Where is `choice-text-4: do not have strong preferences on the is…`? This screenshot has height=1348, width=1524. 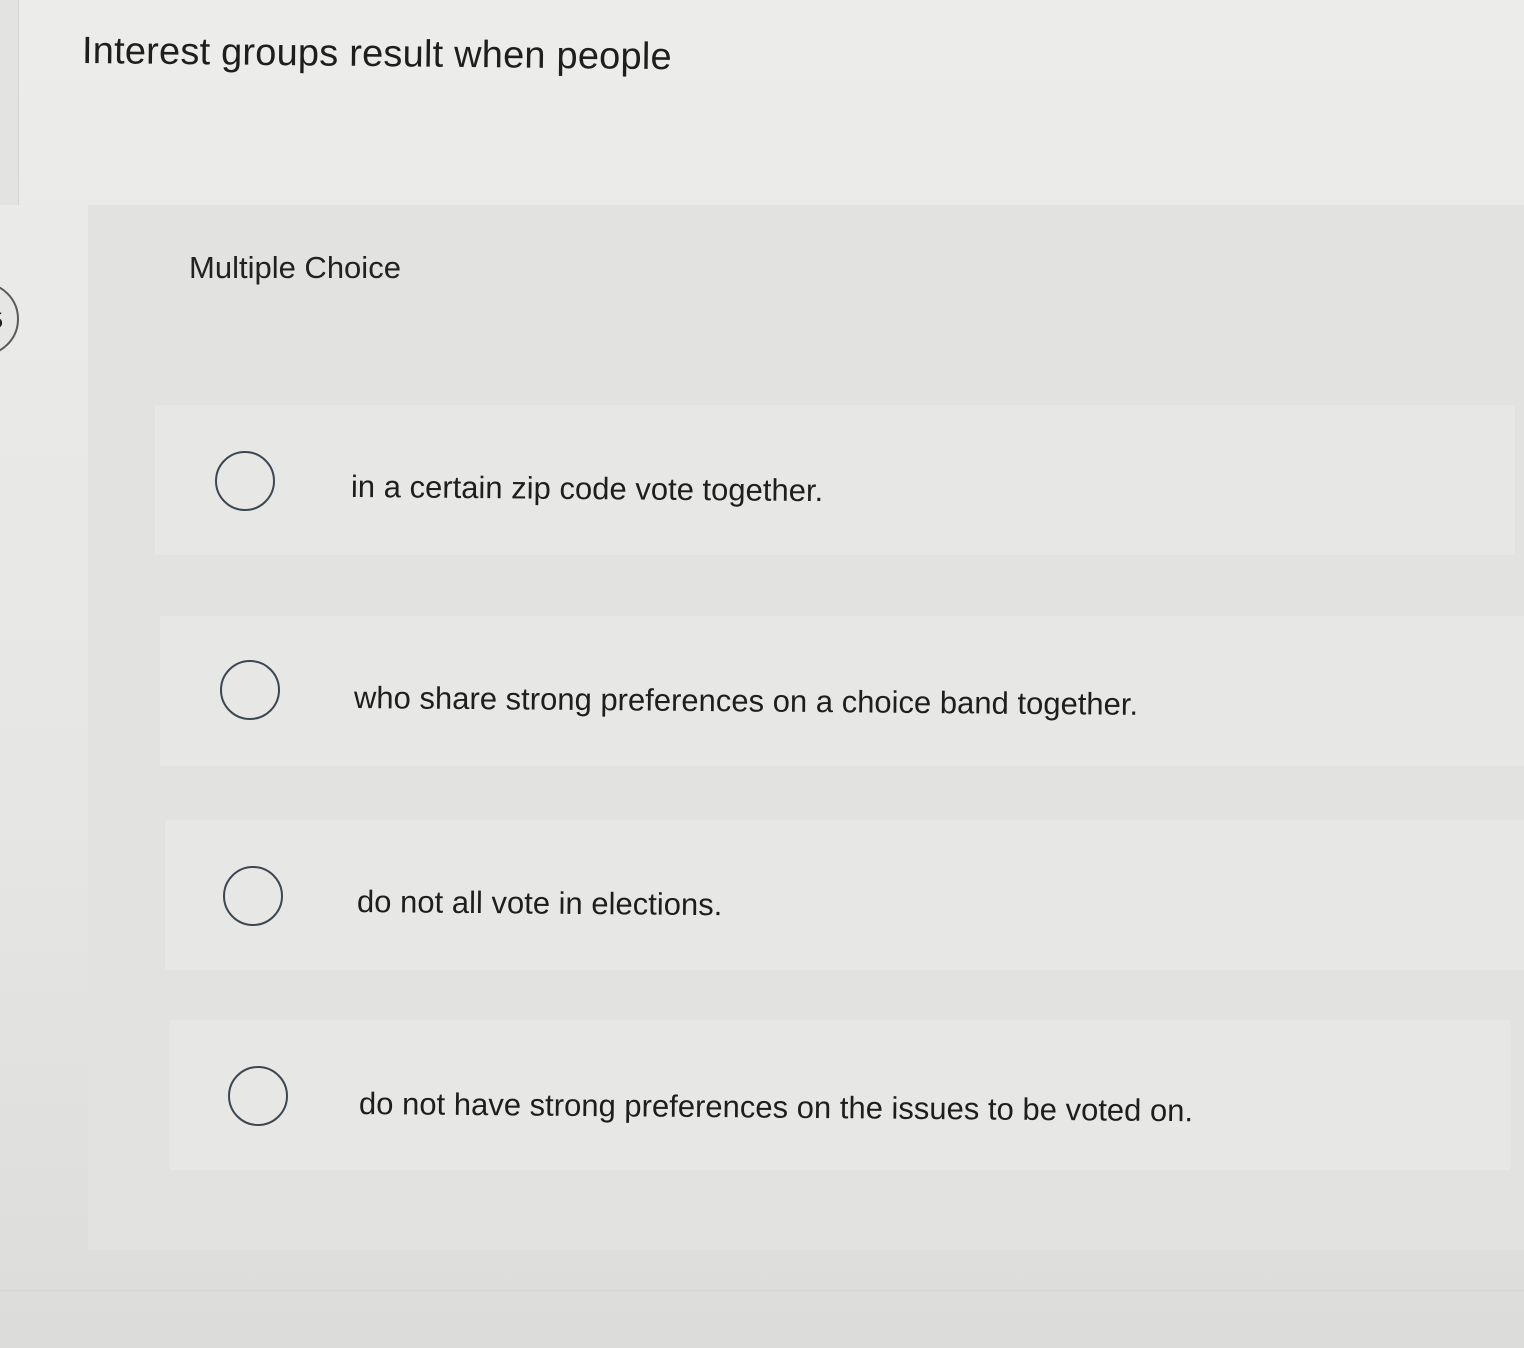
choice-text-4: do not have strong preferences on the is… is located at coordinates (776, 1107).